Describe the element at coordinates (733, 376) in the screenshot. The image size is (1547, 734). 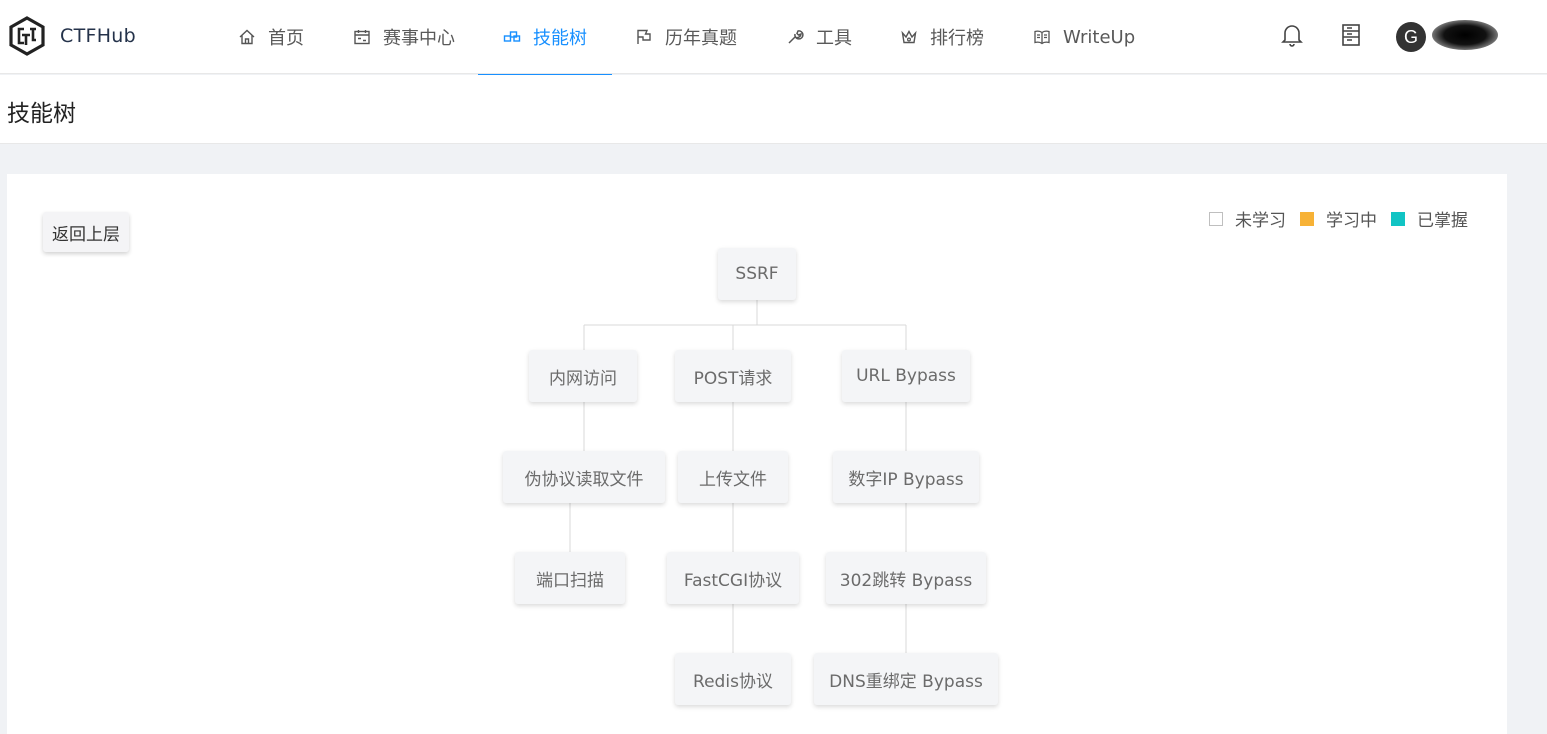
I see `skill-node-post-request: POST请求` at that location.